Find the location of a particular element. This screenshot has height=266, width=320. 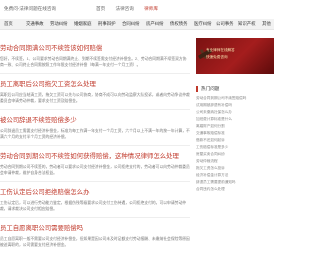

top-link-consult: 法律咨询 is located at coordinates (124, 8).